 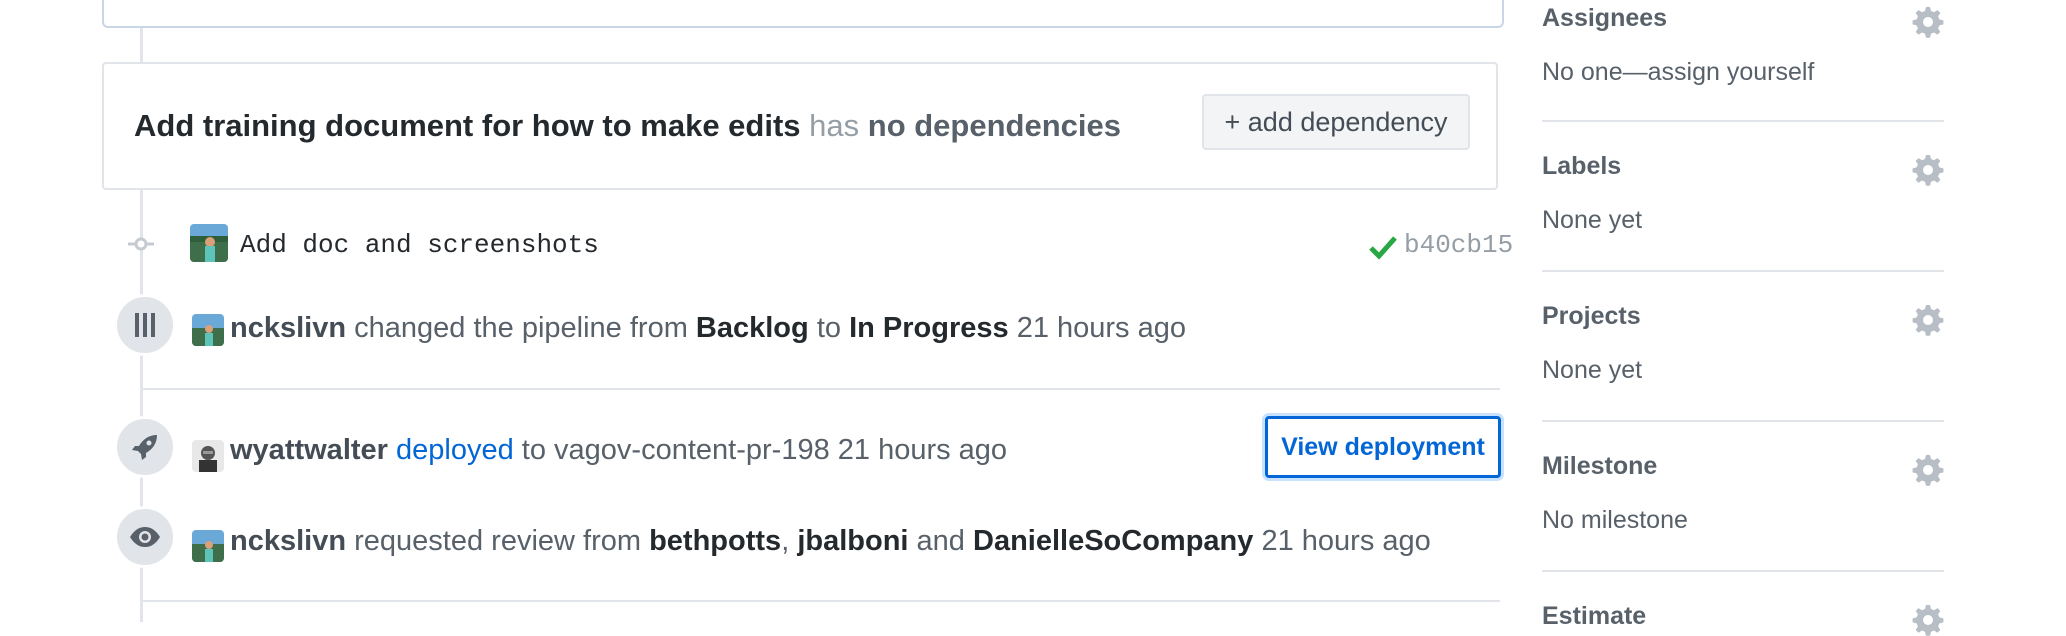 I want to click on deployed-link: deployed, so click(x=455, y=450).